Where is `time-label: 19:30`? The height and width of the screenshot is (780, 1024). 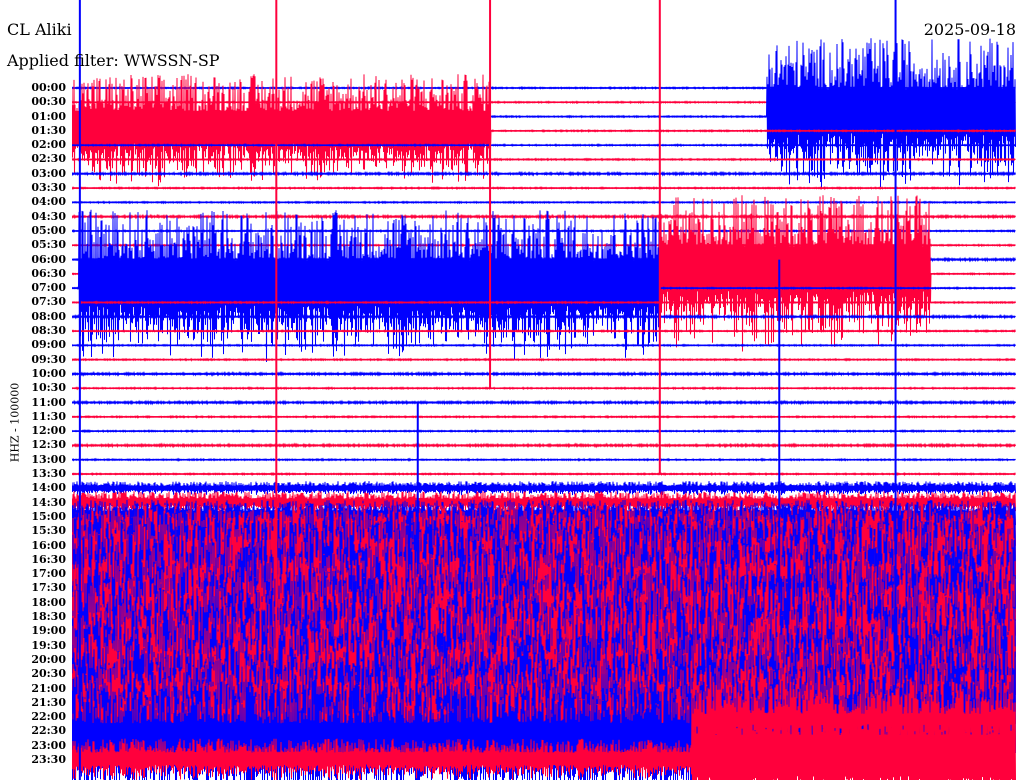 time-label: 19:30 is located at coordinates (48, 645).